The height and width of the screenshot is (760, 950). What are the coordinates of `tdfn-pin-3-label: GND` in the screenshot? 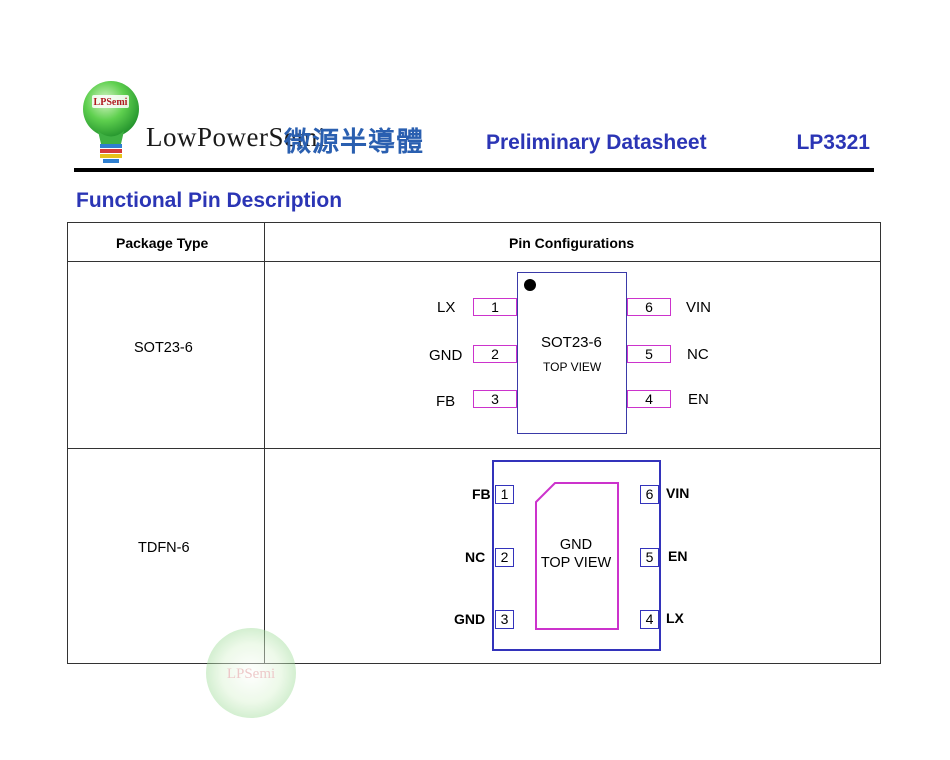 It's located at (470, 619).